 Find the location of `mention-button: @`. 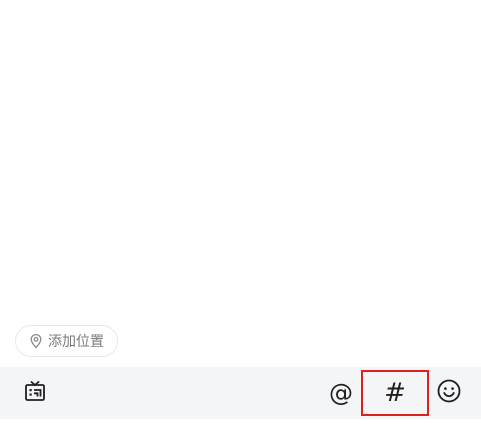

mention-button: @ is located at coordinates (341, 393).